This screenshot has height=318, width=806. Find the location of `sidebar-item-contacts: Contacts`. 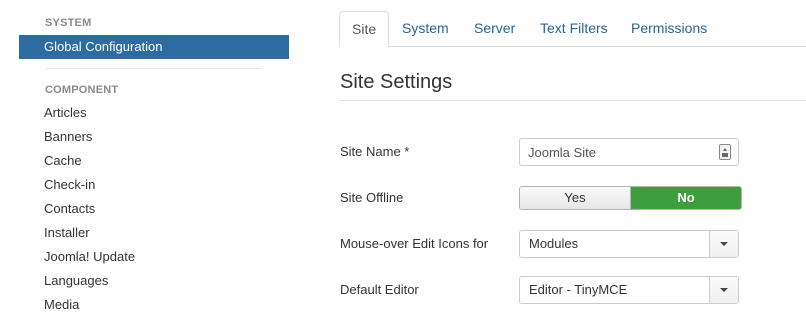

sidebar-item-contacts: Contacts is located at coordinates (89, 209).